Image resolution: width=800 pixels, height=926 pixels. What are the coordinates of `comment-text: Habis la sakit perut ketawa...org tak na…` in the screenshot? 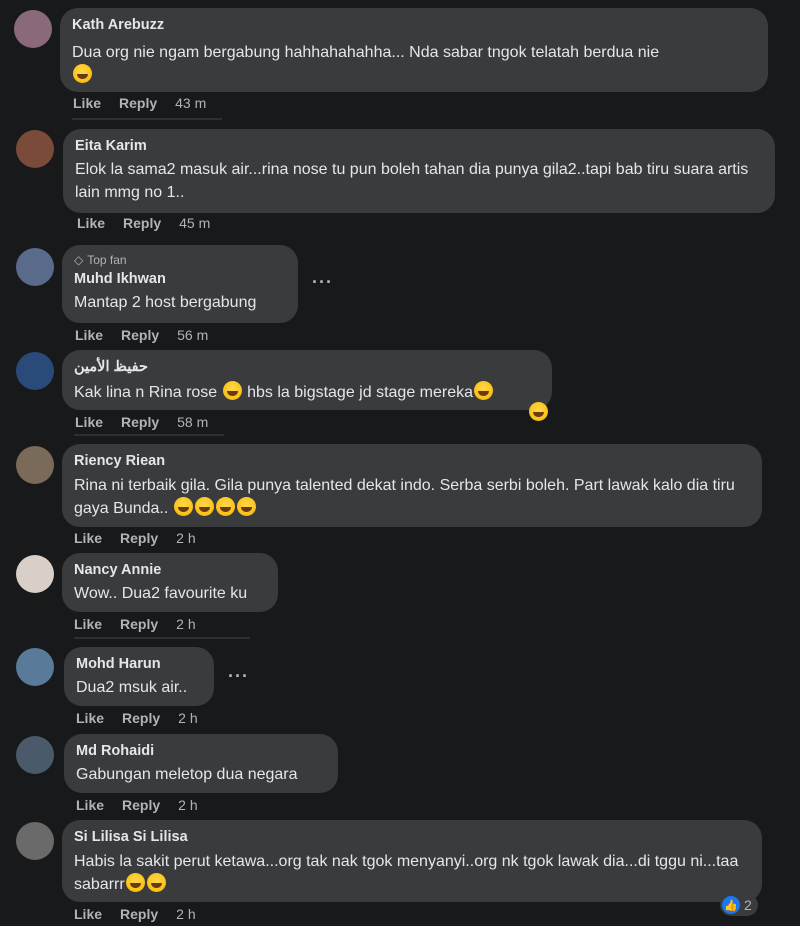 It's located at (412, 873).